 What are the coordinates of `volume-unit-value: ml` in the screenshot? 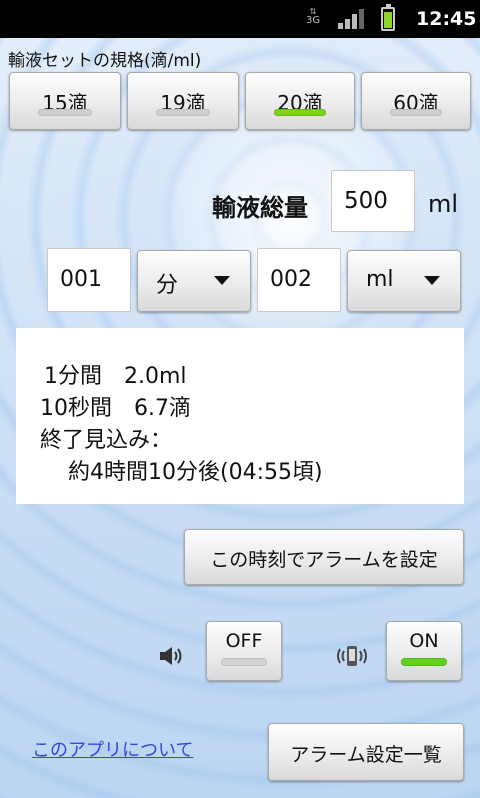 It's located at (380, 279).